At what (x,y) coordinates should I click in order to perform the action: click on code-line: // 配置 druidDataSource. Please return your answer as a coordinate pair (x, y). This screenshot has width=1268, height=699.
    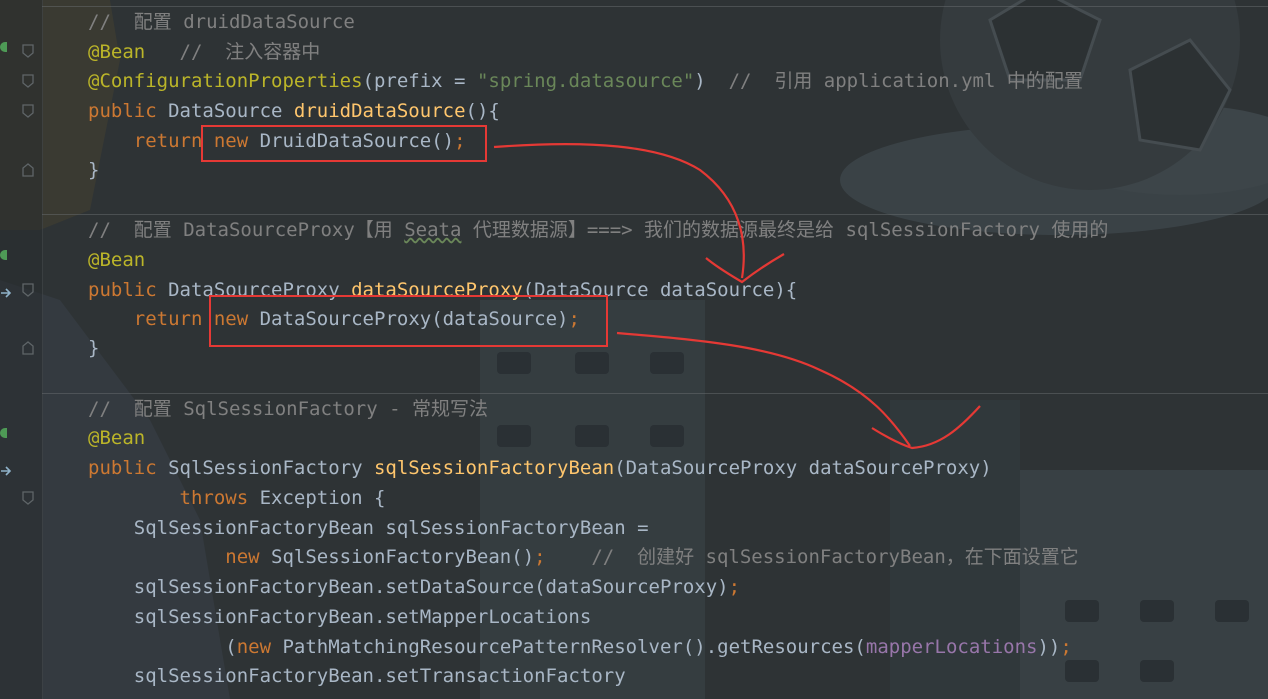
    Looking at the image, I should click on (221, 22).